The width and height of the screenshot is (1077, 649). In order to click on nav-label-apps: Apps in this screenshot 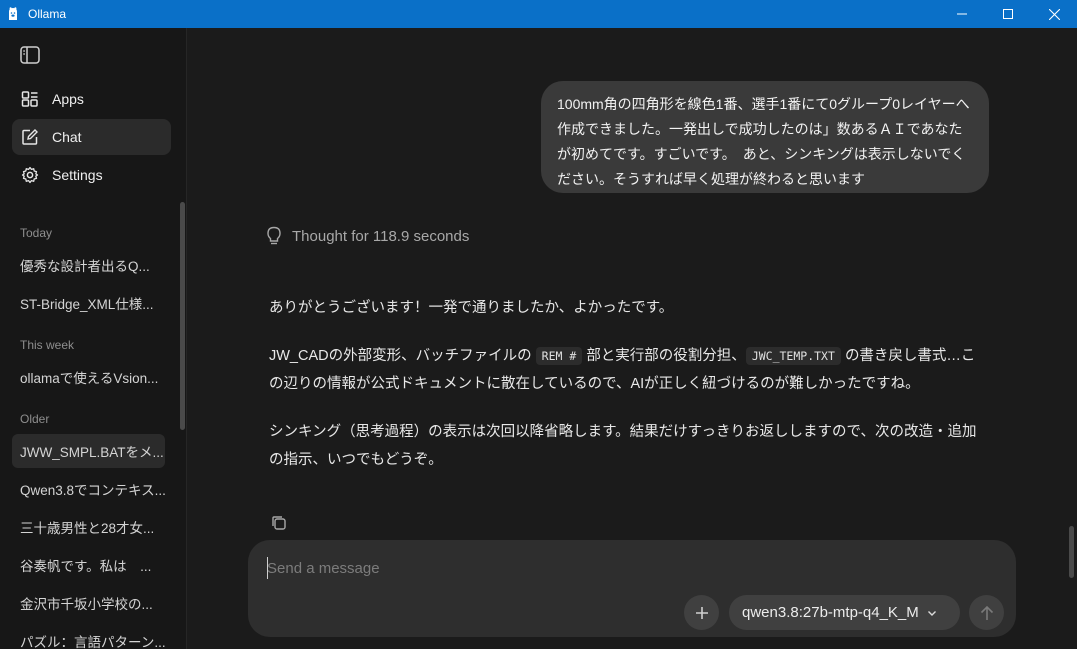, I will do `click(68, 99)`.